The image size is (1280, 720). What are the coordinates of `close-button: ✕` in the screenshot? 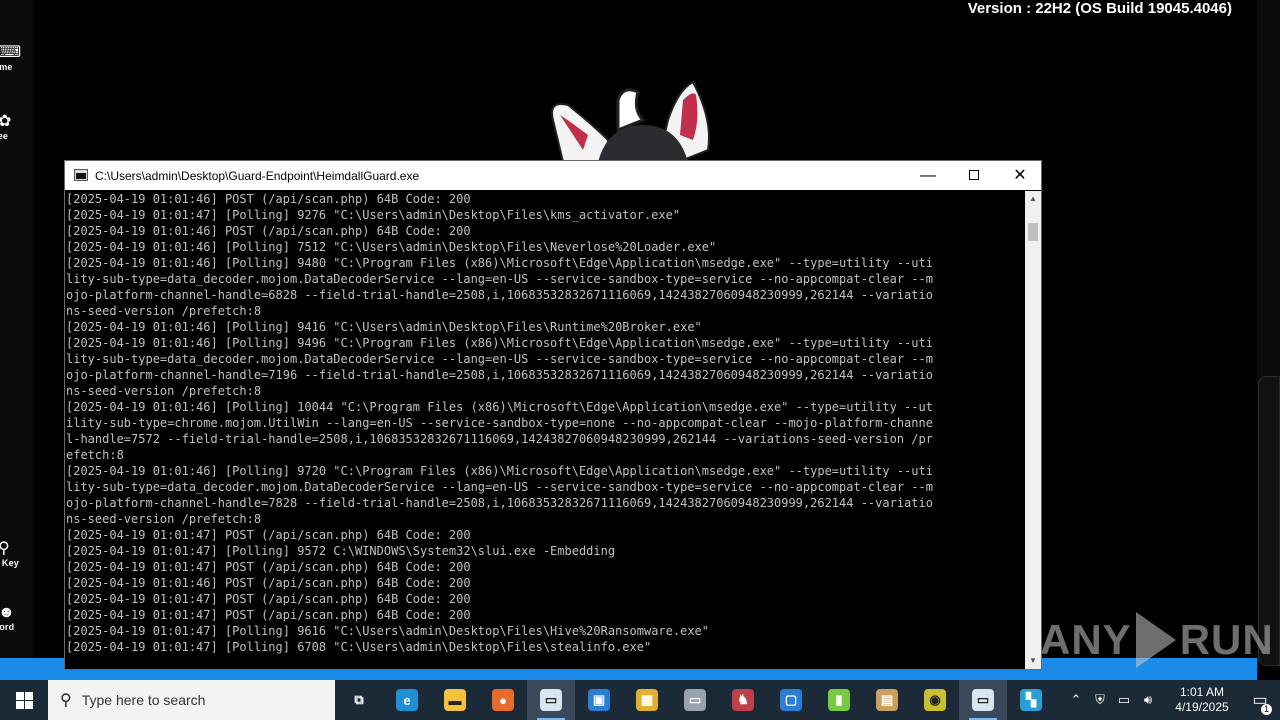 It's located at (1020, 175).